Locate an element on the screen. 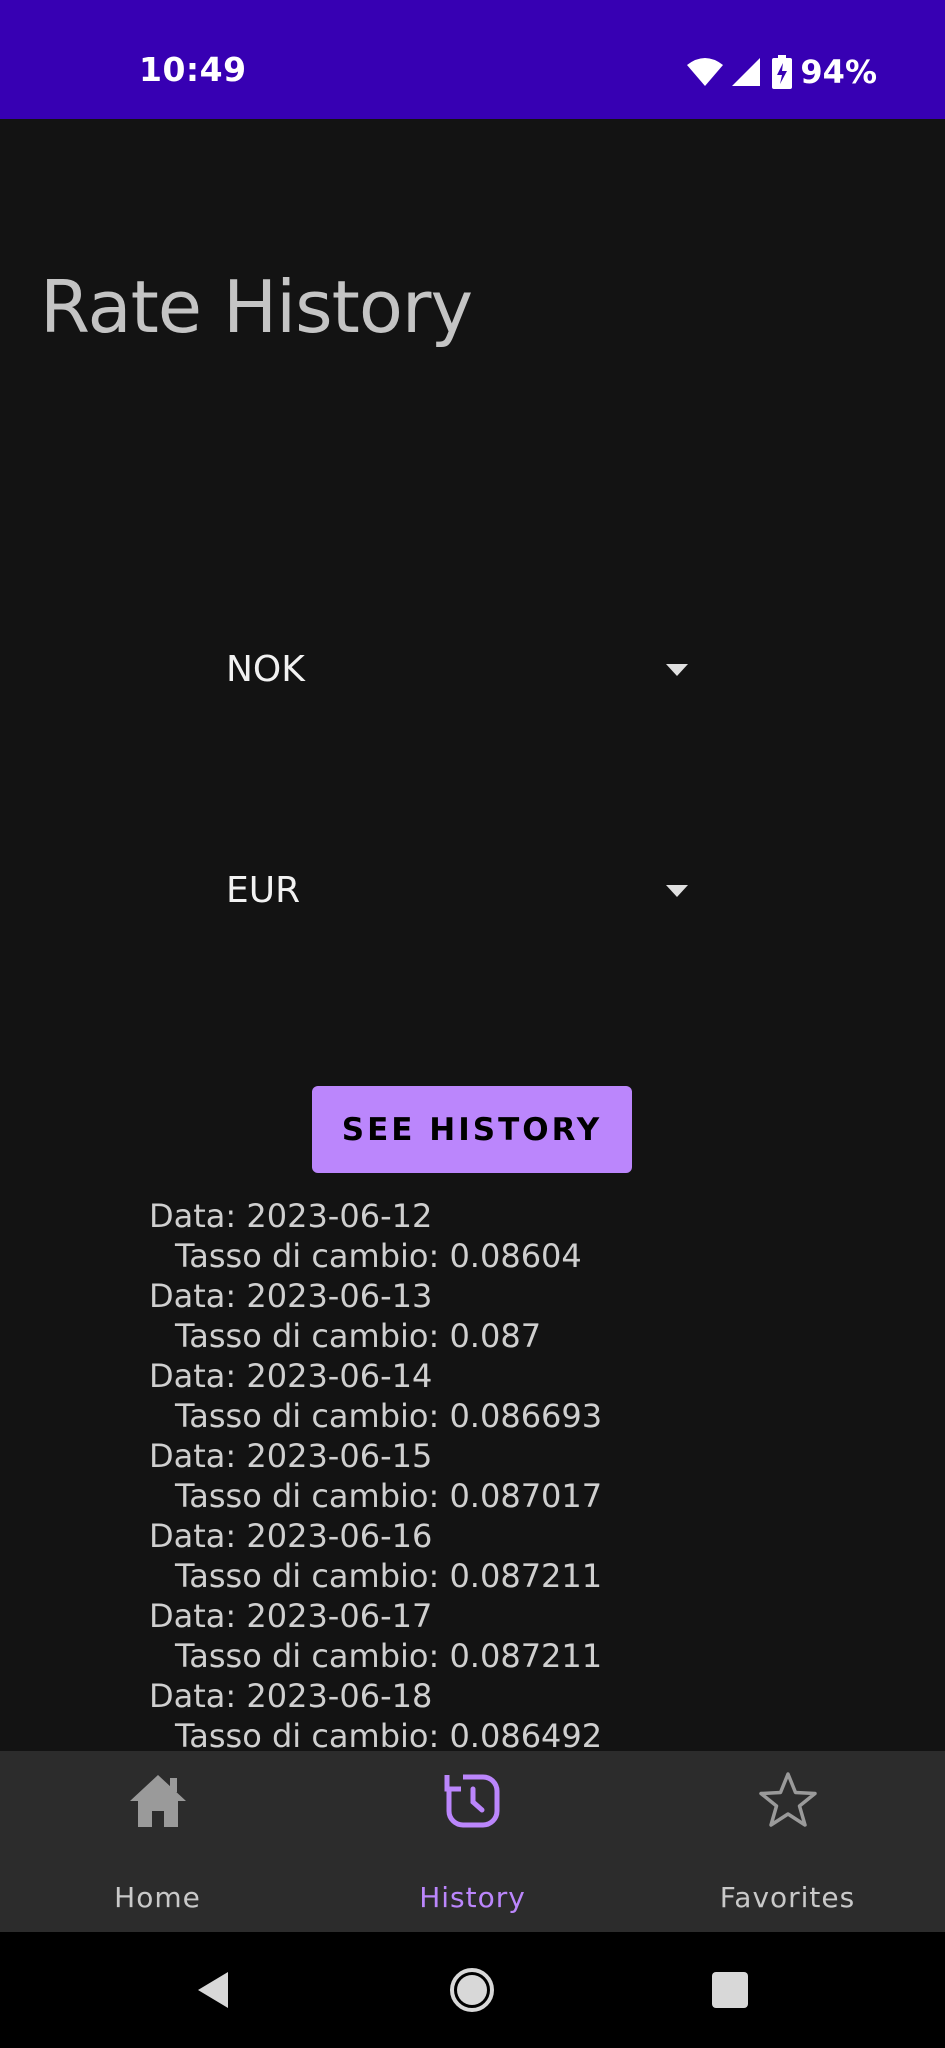 The width and height of the screenshot is (945, 2048). home-circle-icon is located at coordinates (472, 1990).